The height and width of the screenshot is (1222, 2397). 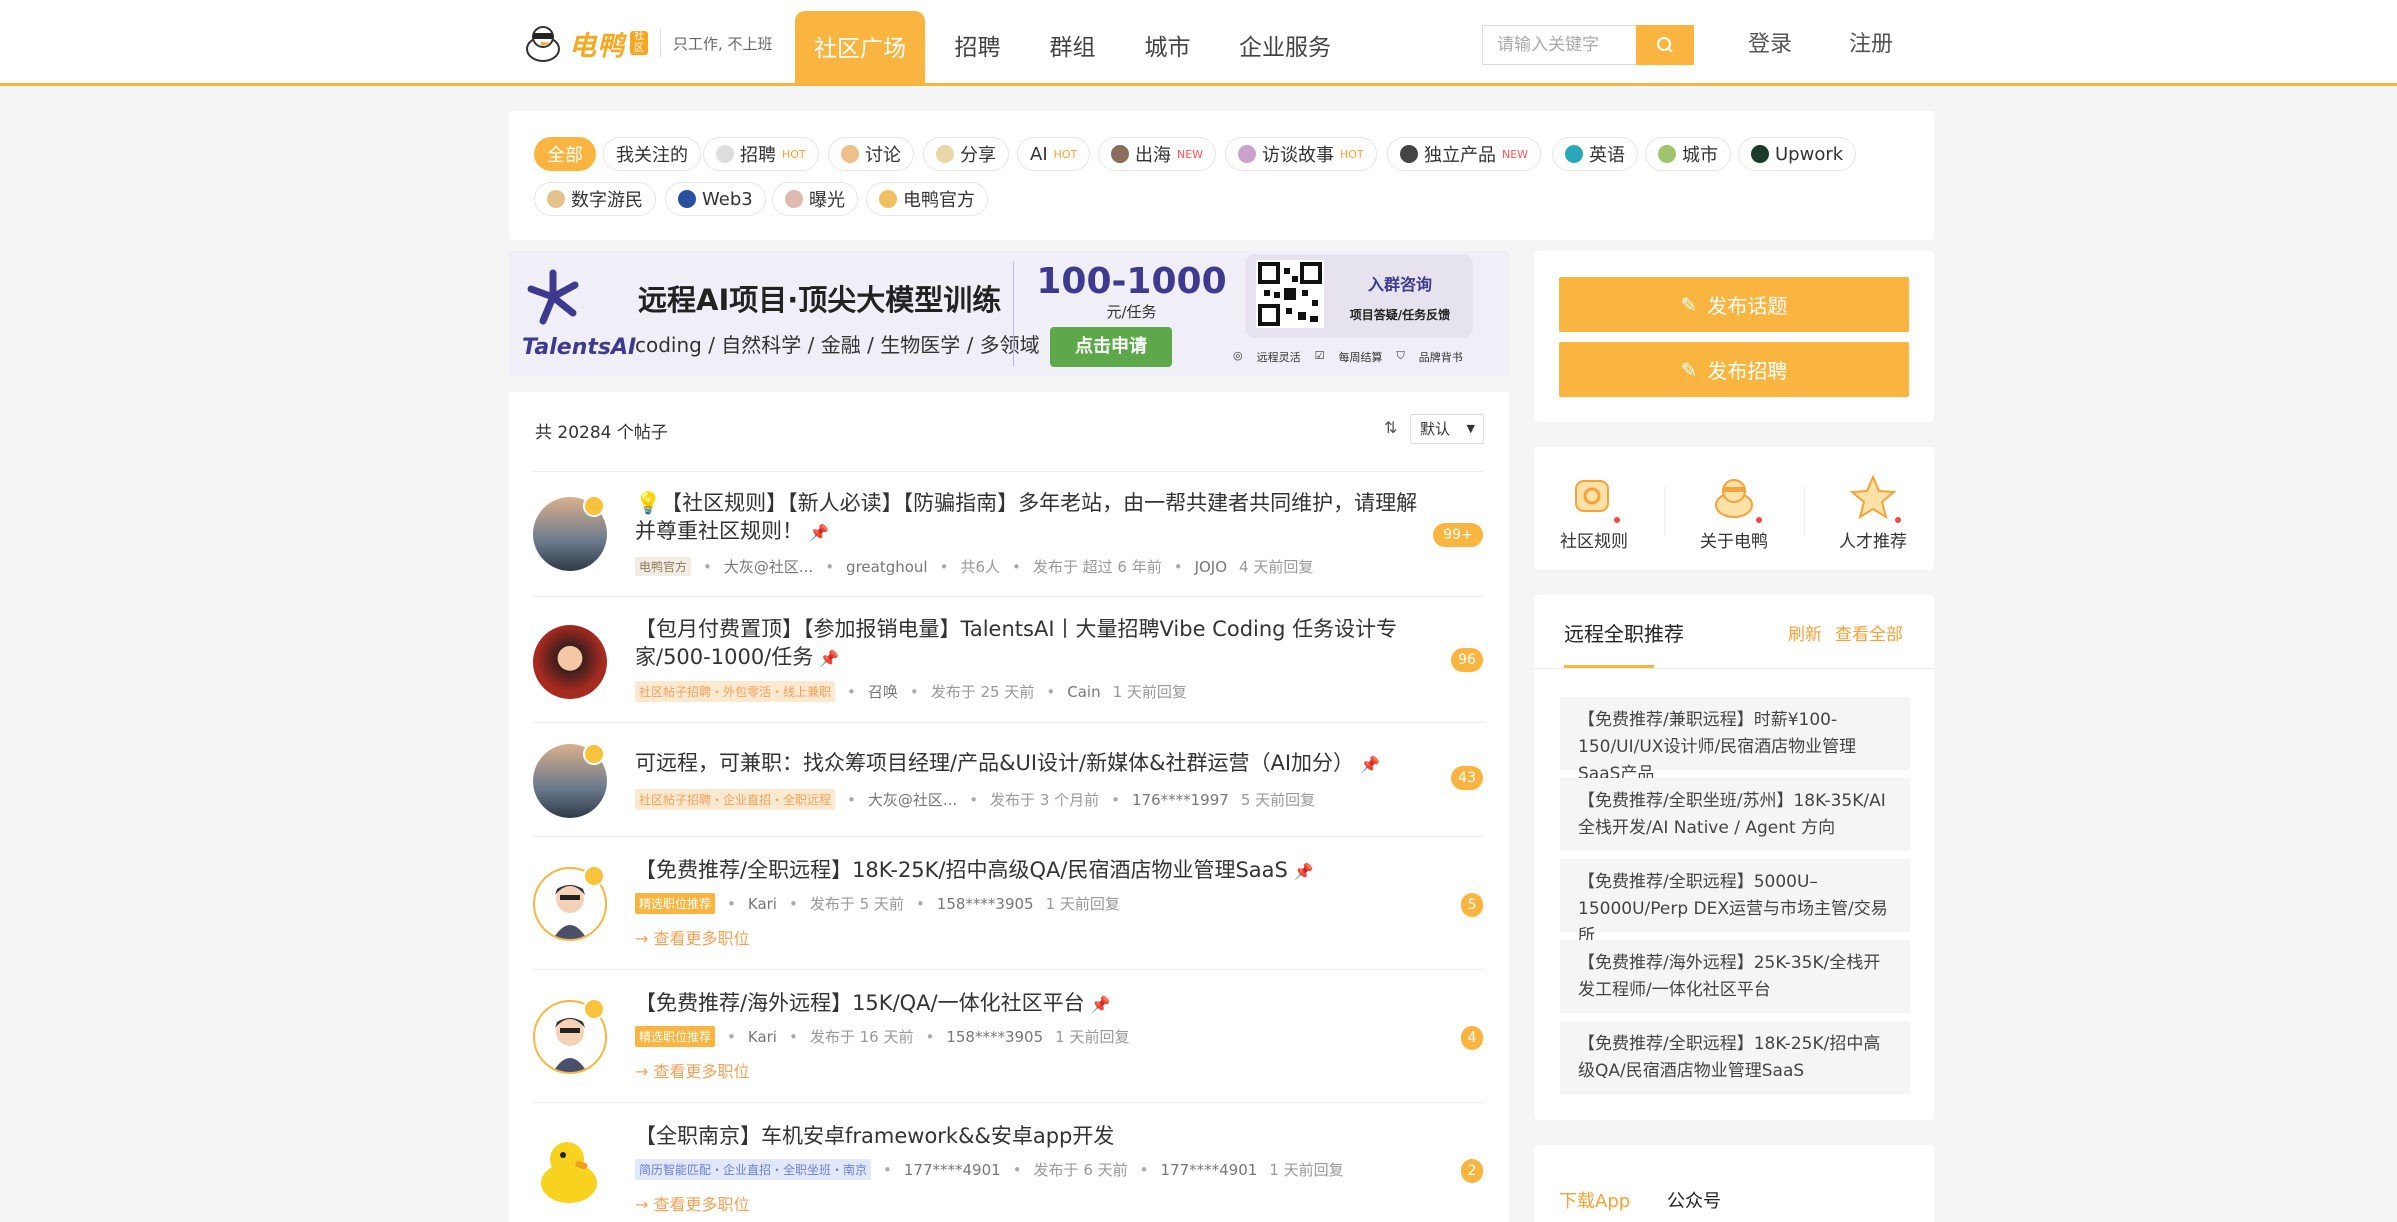 I want to click on category-nomad: 数字游民, so click(x=595, y=199).